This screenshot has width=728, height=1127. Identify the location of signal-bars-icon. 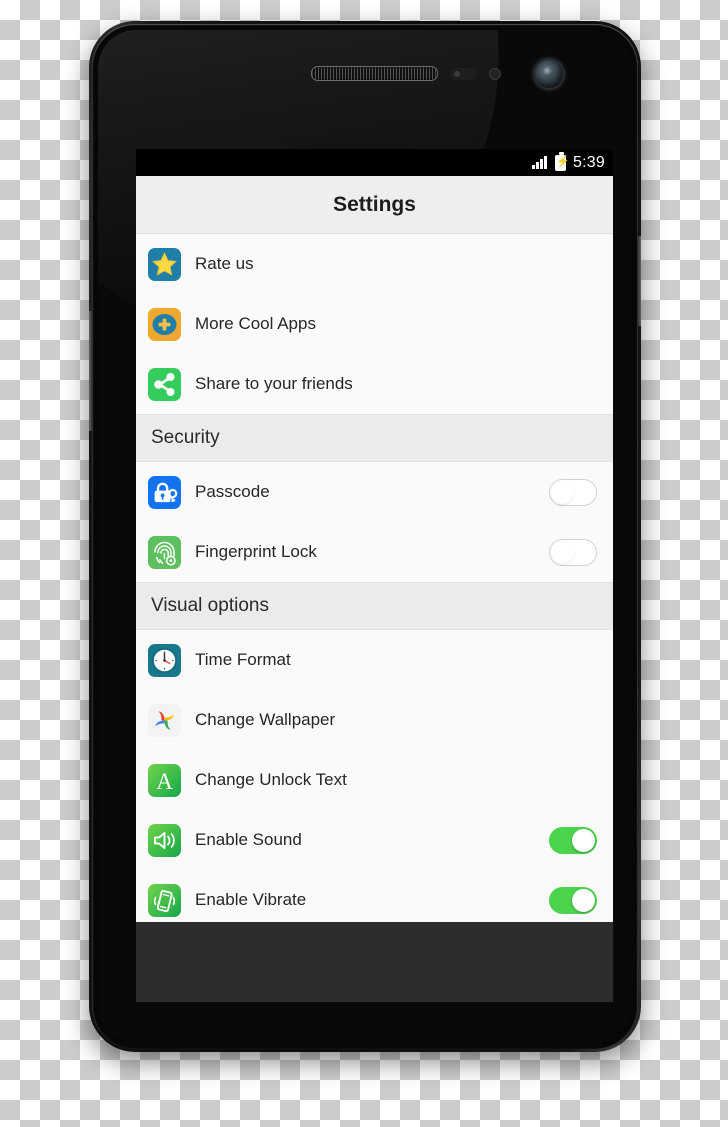
(540, 162).